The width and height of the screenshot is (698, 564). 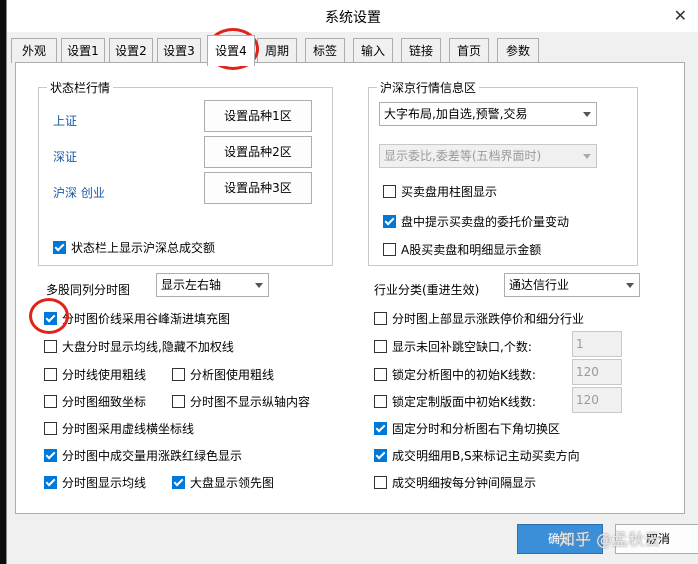 What do you see at coordinates (131, 50) in the screenshot?
I see `tab-settings2: 设置2` at bounding box center [131, 50].